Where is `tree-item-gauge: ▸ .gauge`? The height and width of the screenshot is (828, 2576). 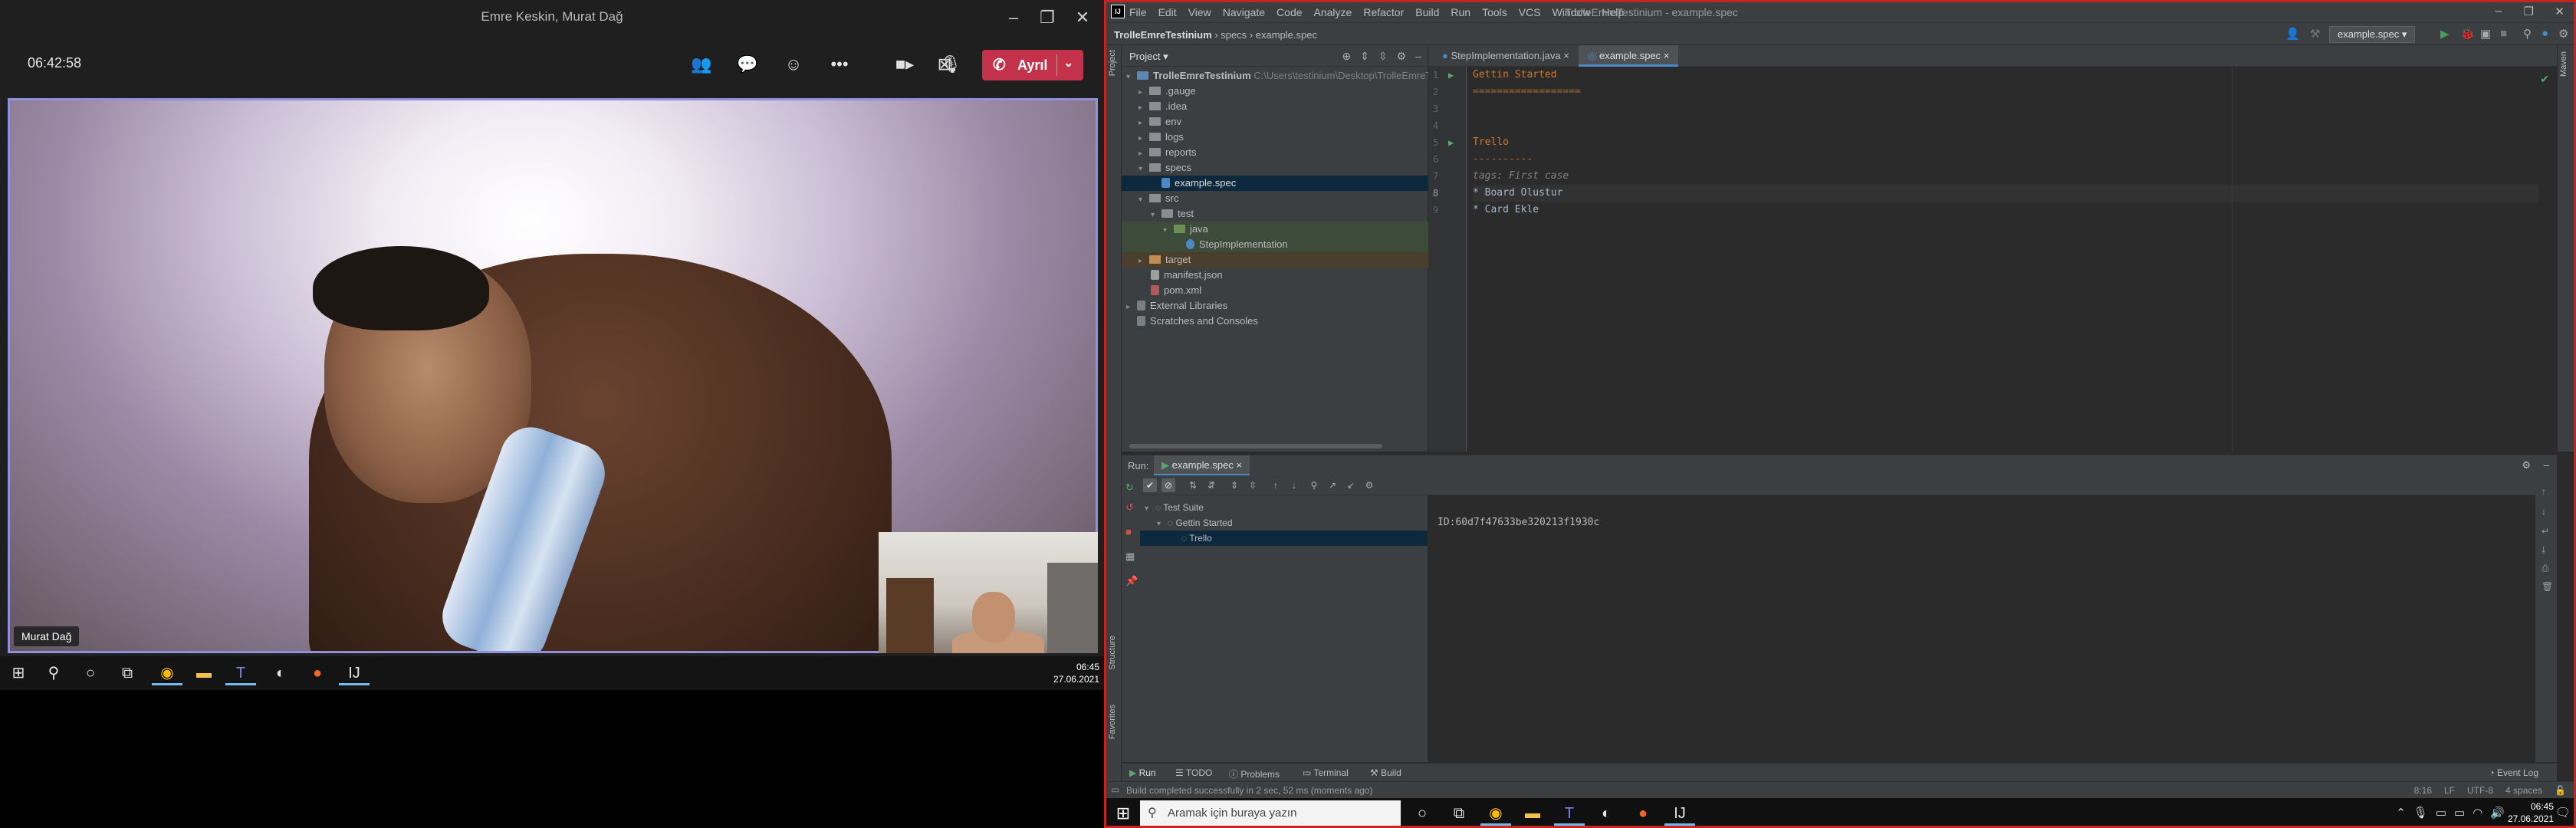 tree-item-gauge: ▸ .gauge is located at coordinates (1275, 92).